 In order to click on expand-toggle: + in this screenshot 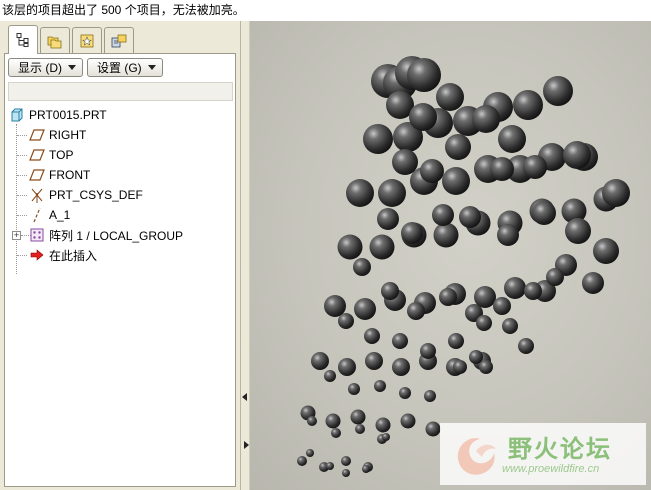, I will do `click(16, 235)`.